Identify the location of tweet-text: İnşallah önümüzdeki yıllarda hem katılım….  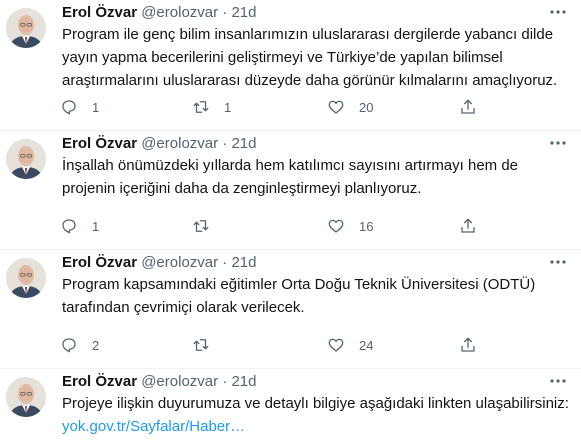
(290, 177).